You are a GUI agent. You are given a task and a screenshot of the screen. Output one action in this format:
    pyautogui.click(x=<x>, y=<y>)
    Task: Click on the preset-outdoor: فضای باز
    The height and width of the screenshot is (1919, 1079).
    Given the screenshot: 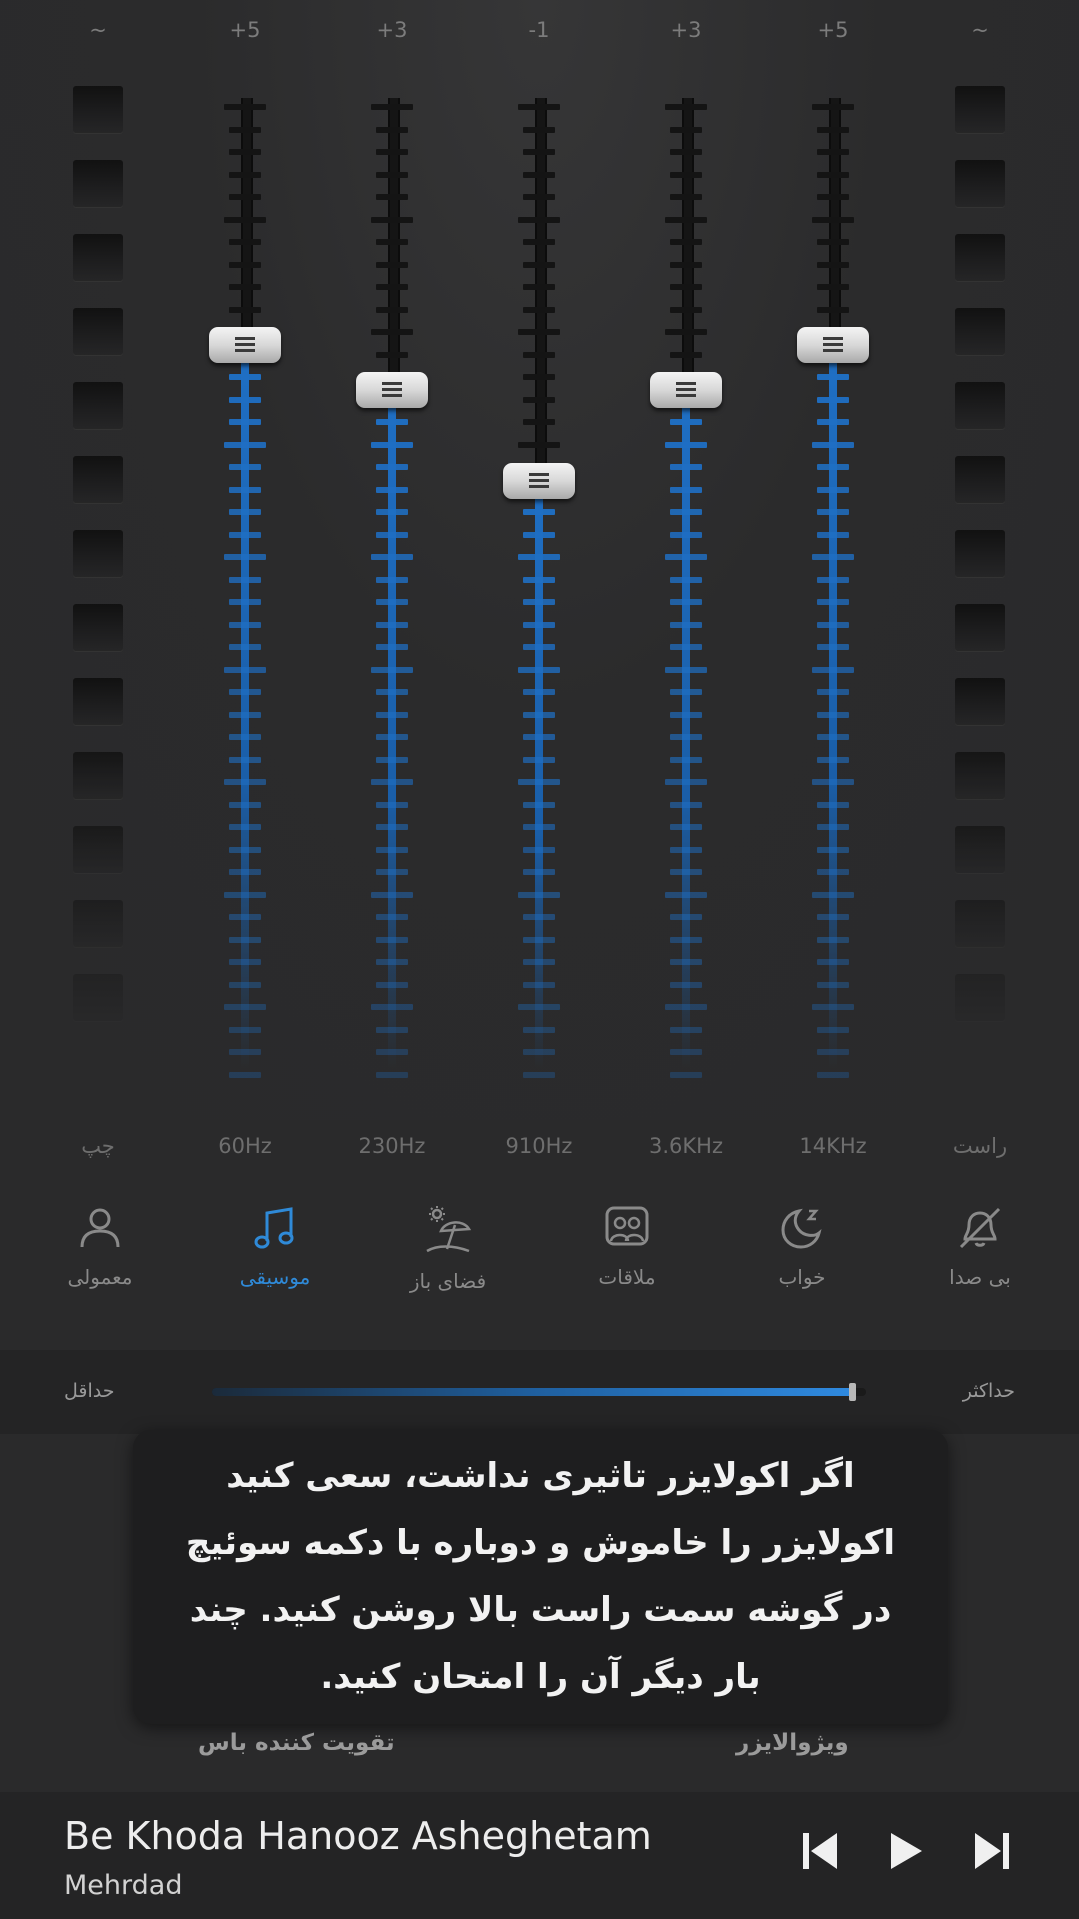 What is the action you would take?
    pyautogui.click(x=448, y=1249)
    